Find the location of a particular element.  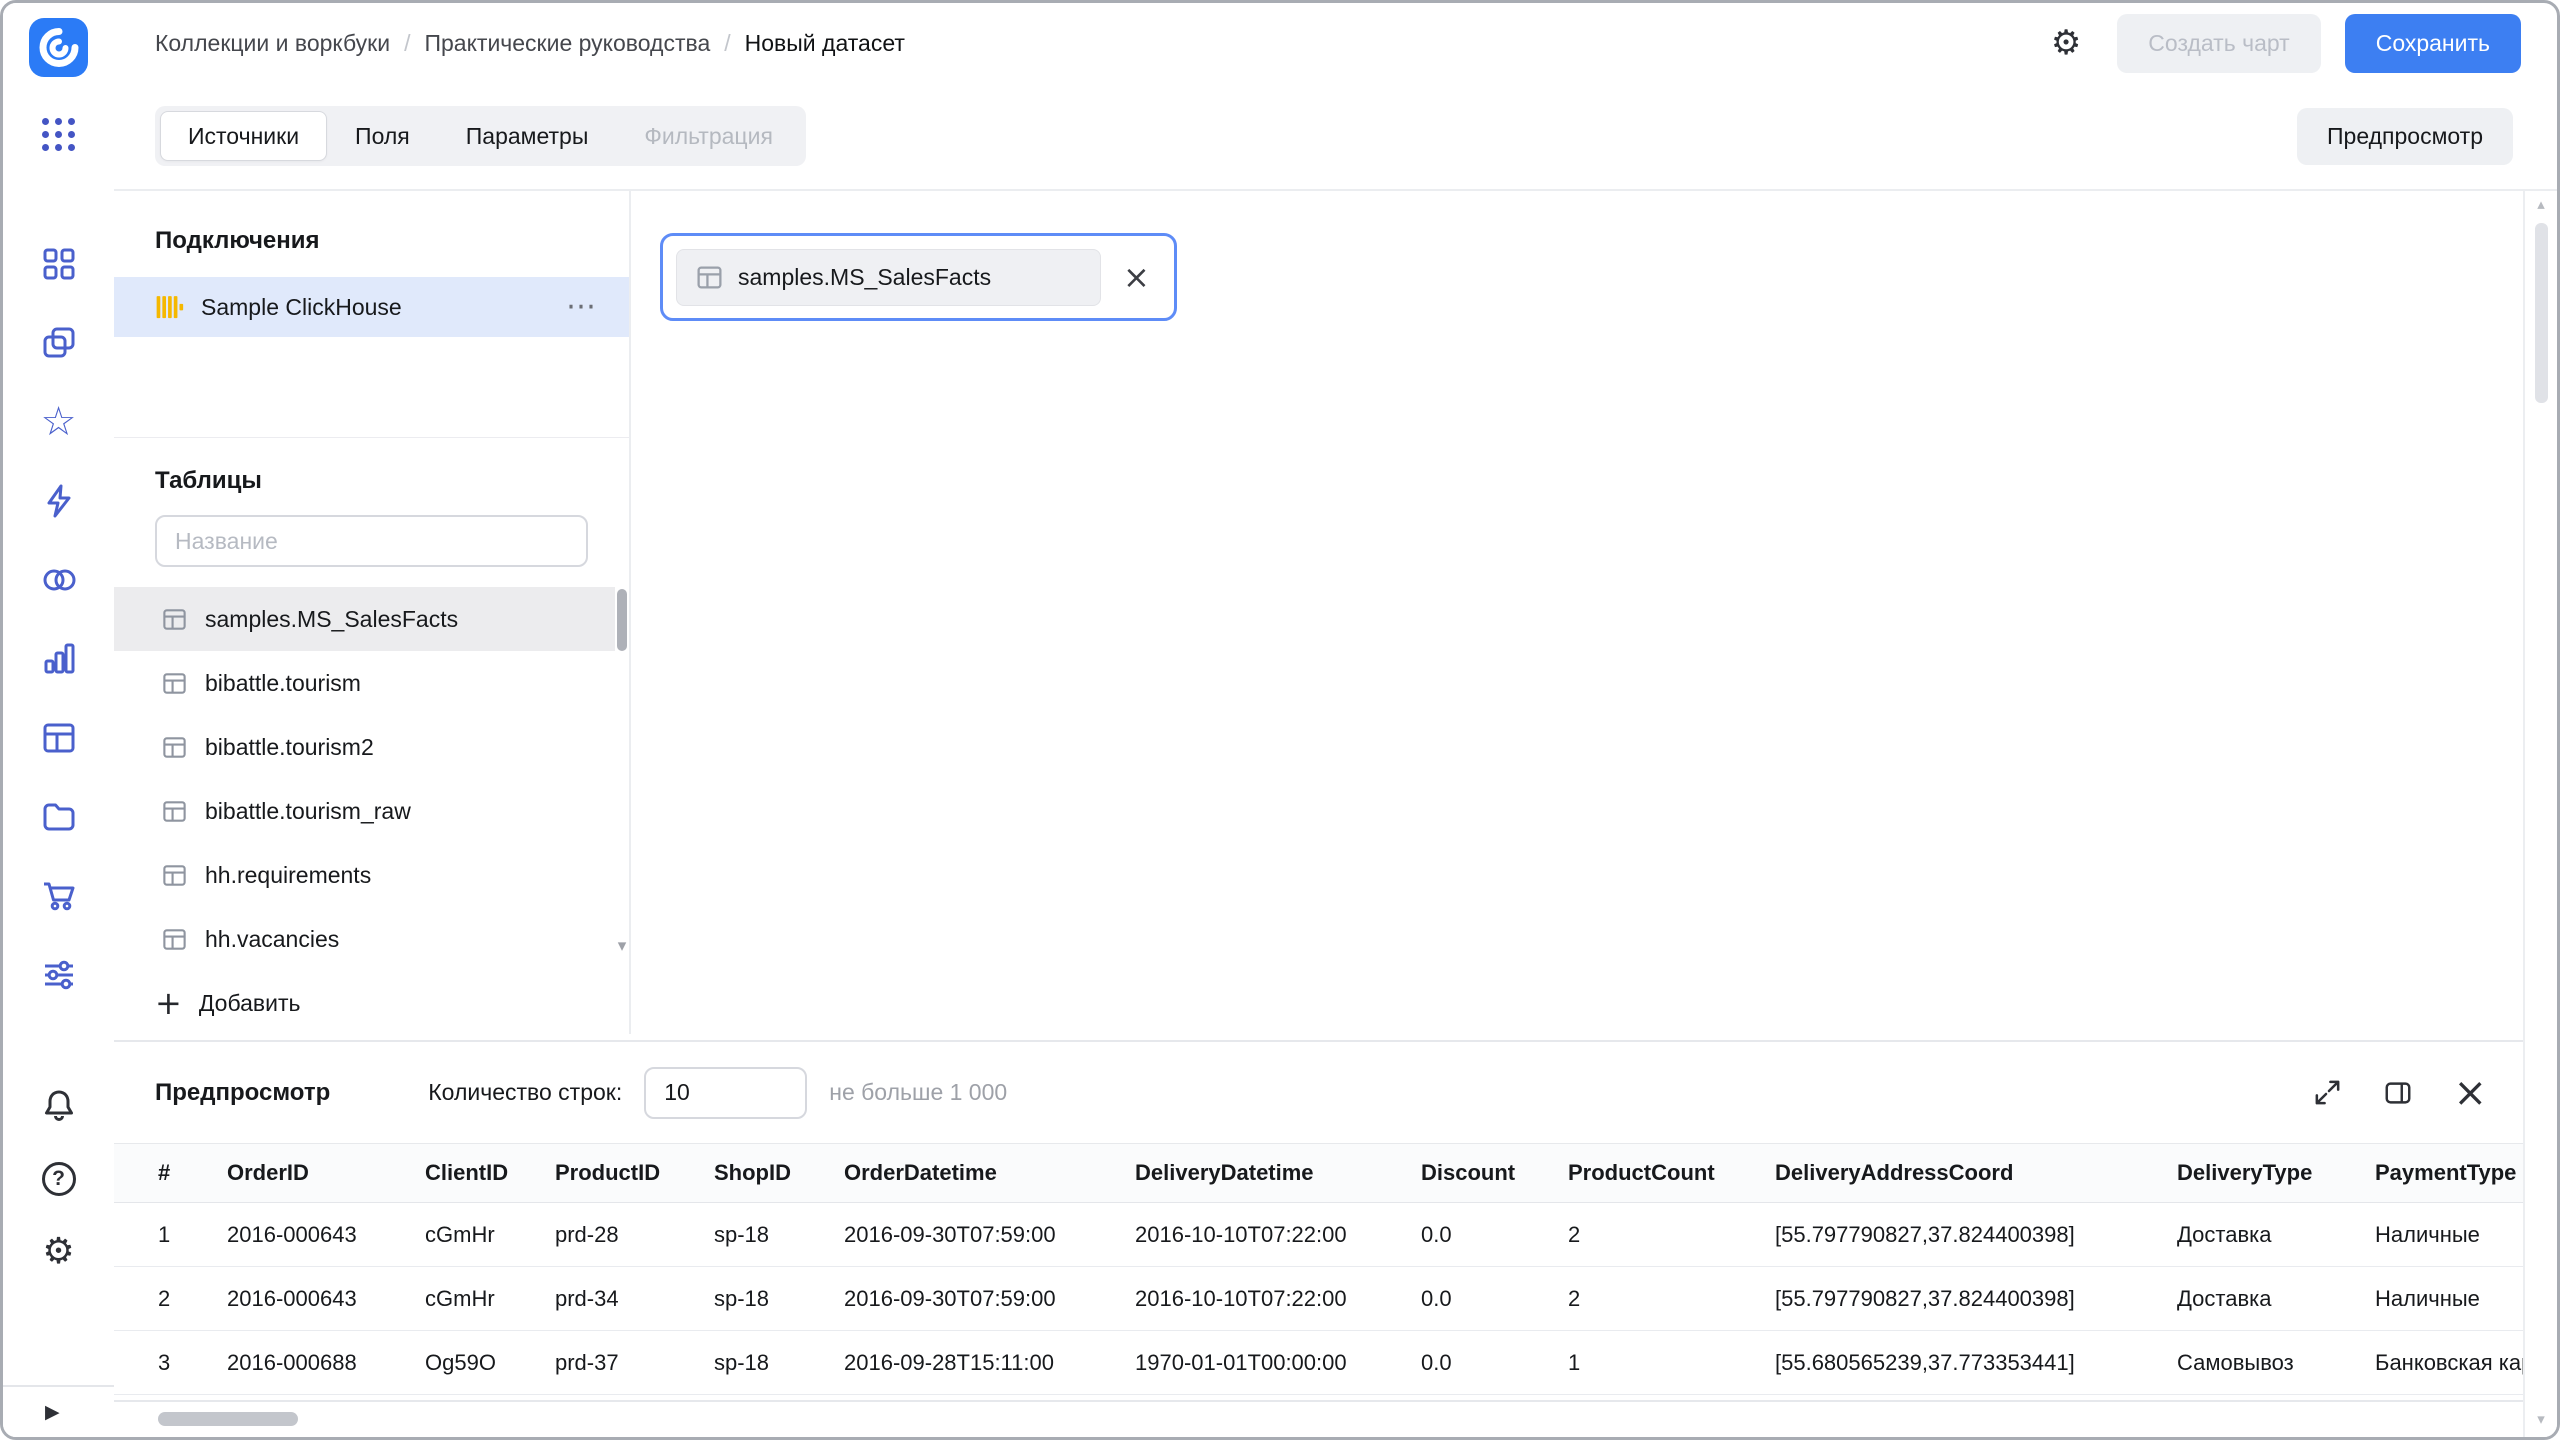

chevron-up-icon: ▴ is located at coordinates (2541, 204).